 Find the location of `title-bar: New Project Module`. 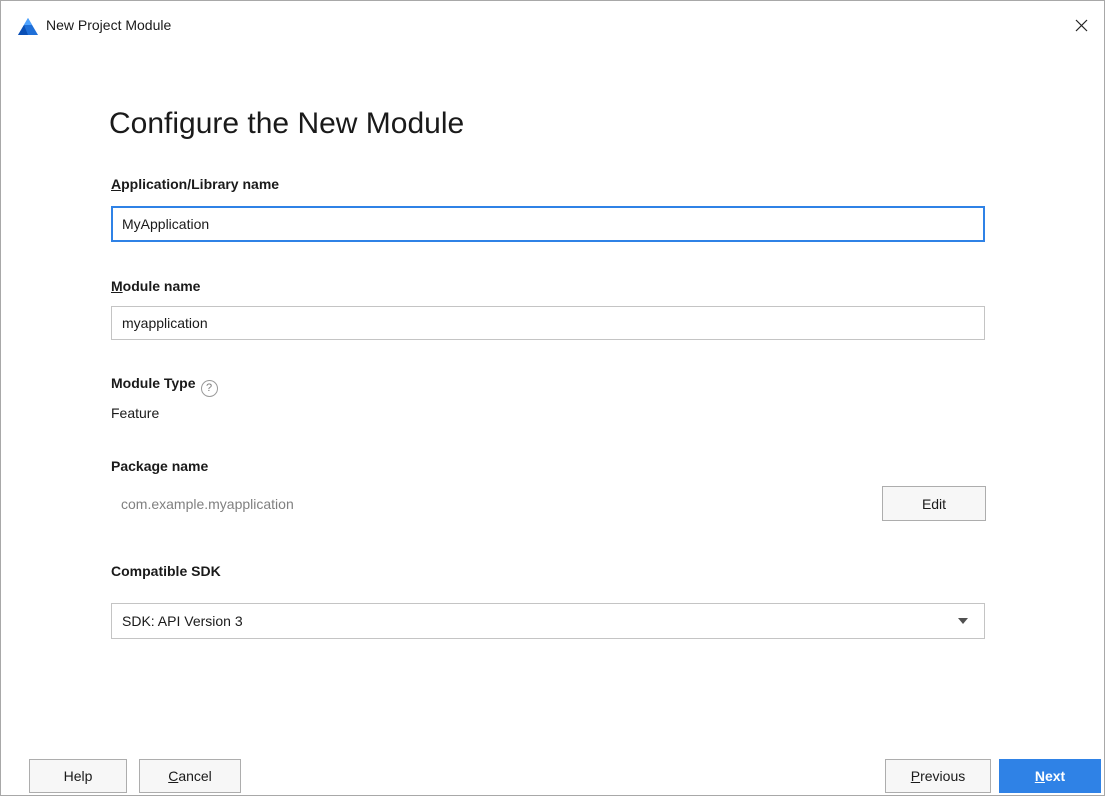

title-bar: New Project Module is located at coordinates (552, 26).